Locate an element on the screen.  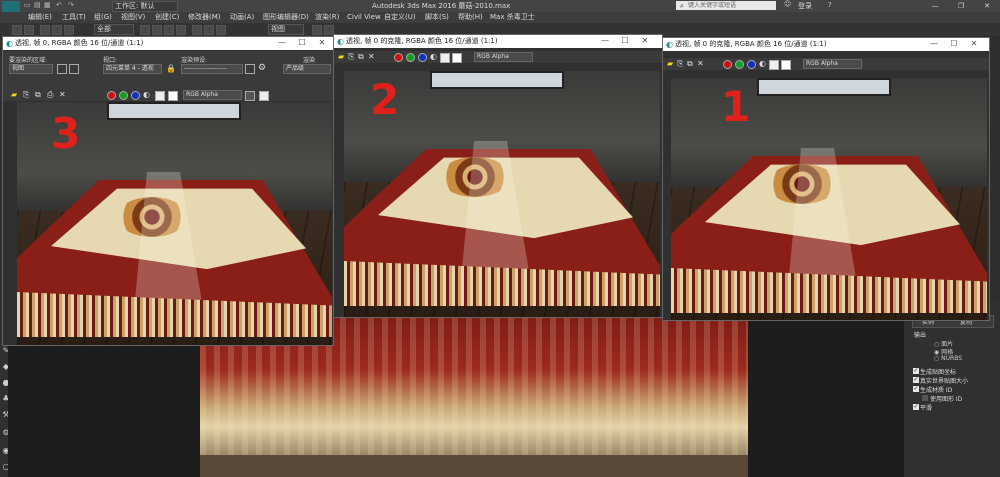
edit-region-icon is located at coordinates (62, 69).